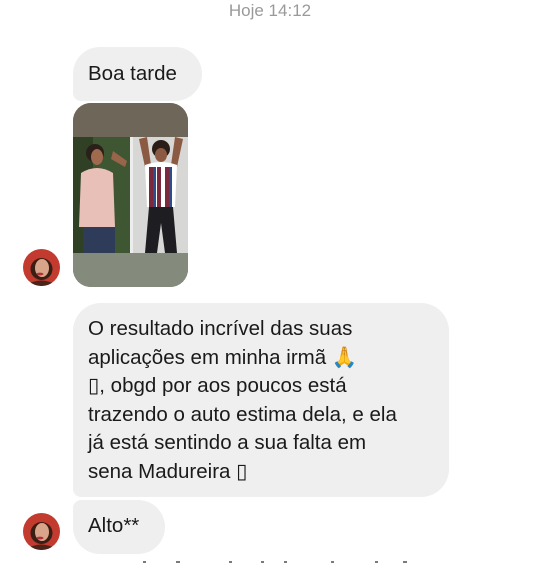 This screenshot has width=540, height=564. Describe the element at coordinates (223, 357) in the screenshot. I see `message-line: aplicações em minha irmã 🙏` at that location.